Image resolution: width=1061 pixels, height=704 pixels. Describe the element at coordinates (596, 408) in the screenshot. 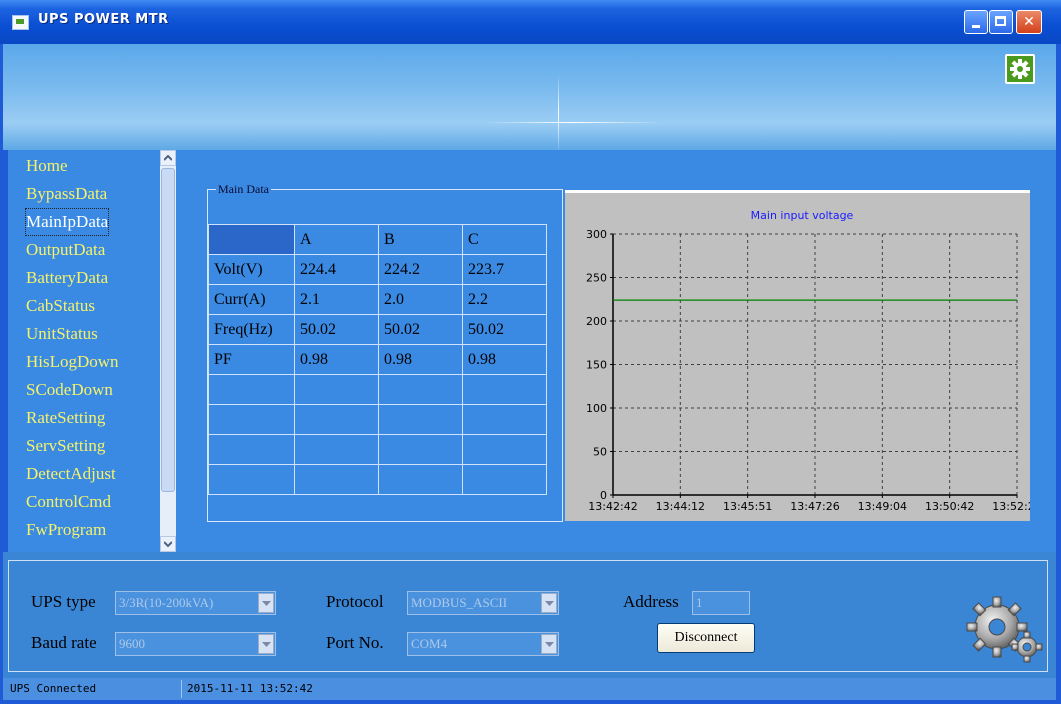

I see `y-tick-label: 100` at that location.